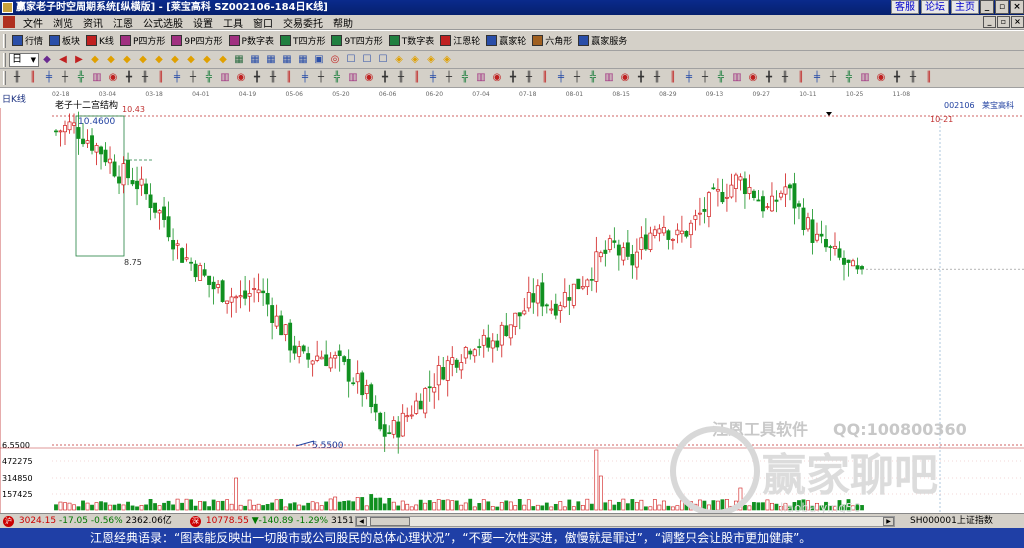 This screenshot has width=1024, height=548. I want to click on draw-tool-icon: ◈, so click(415, 60).